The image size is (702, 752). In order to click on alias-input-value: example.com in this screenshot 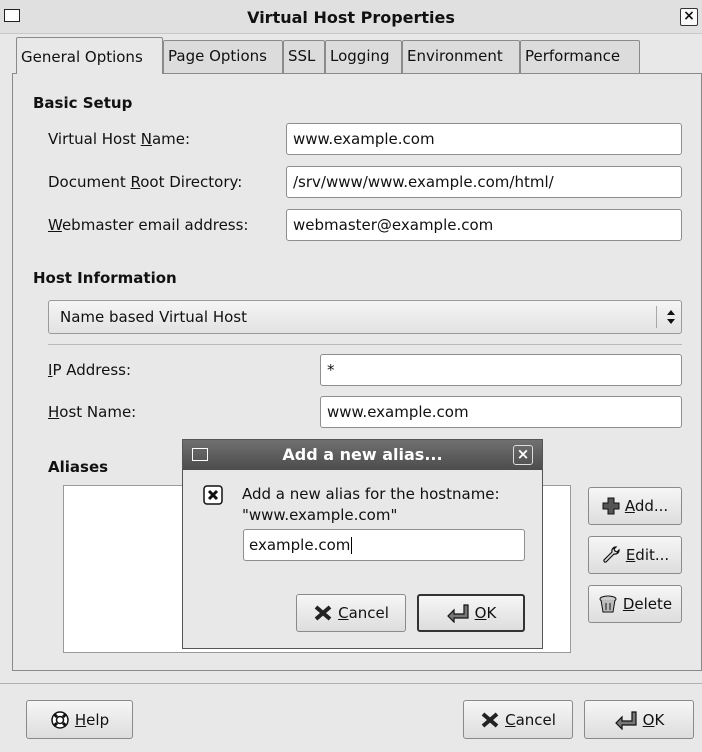, I will do `click(300, 545)`.